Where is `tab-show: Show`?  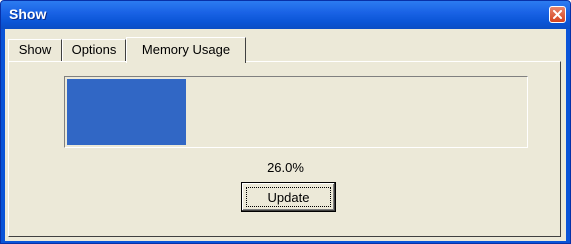 tab-show: Show is located at coordinates (35, 50).